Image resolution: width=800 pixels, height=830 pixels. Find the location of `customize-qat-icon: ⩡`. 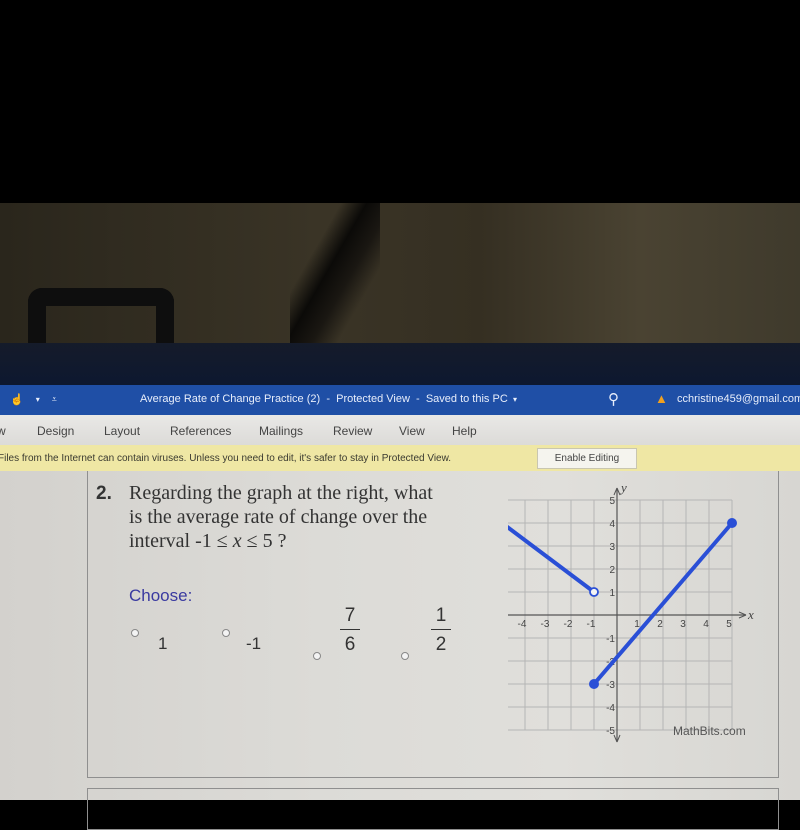

customize-qat-icon: ⩡ is located at coordinates (54, 399).